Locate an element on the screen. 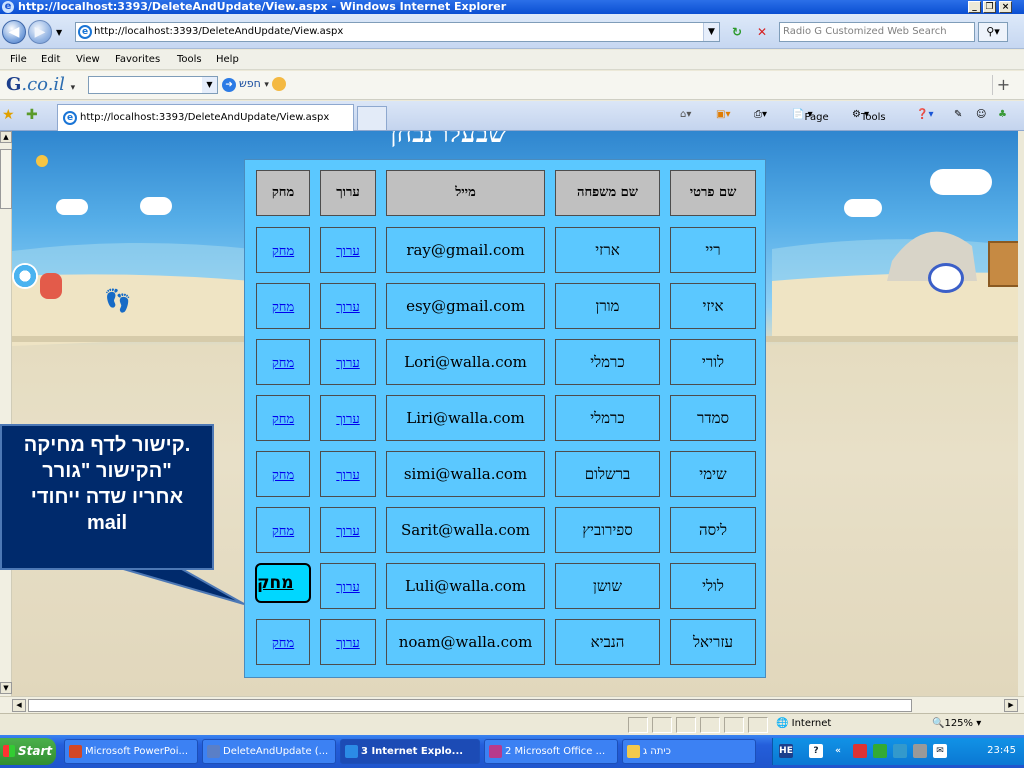  delete-link-highlighted: מחק is located at coordinates (283, 583).